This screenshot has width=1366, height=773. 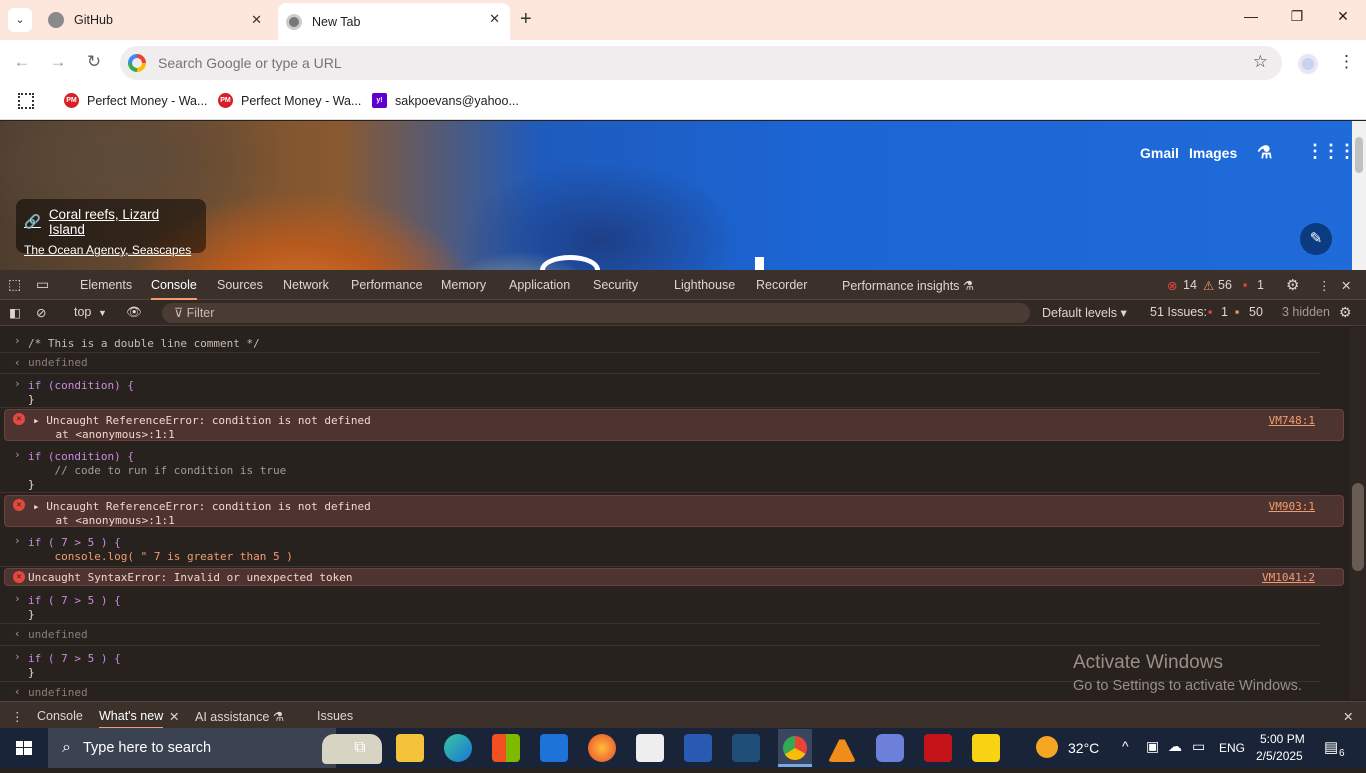 What do you see at coordinates (1324, 285) in the screenshot?
I see `more-options-icon: ⋮` at bounding box center [1324, 285].